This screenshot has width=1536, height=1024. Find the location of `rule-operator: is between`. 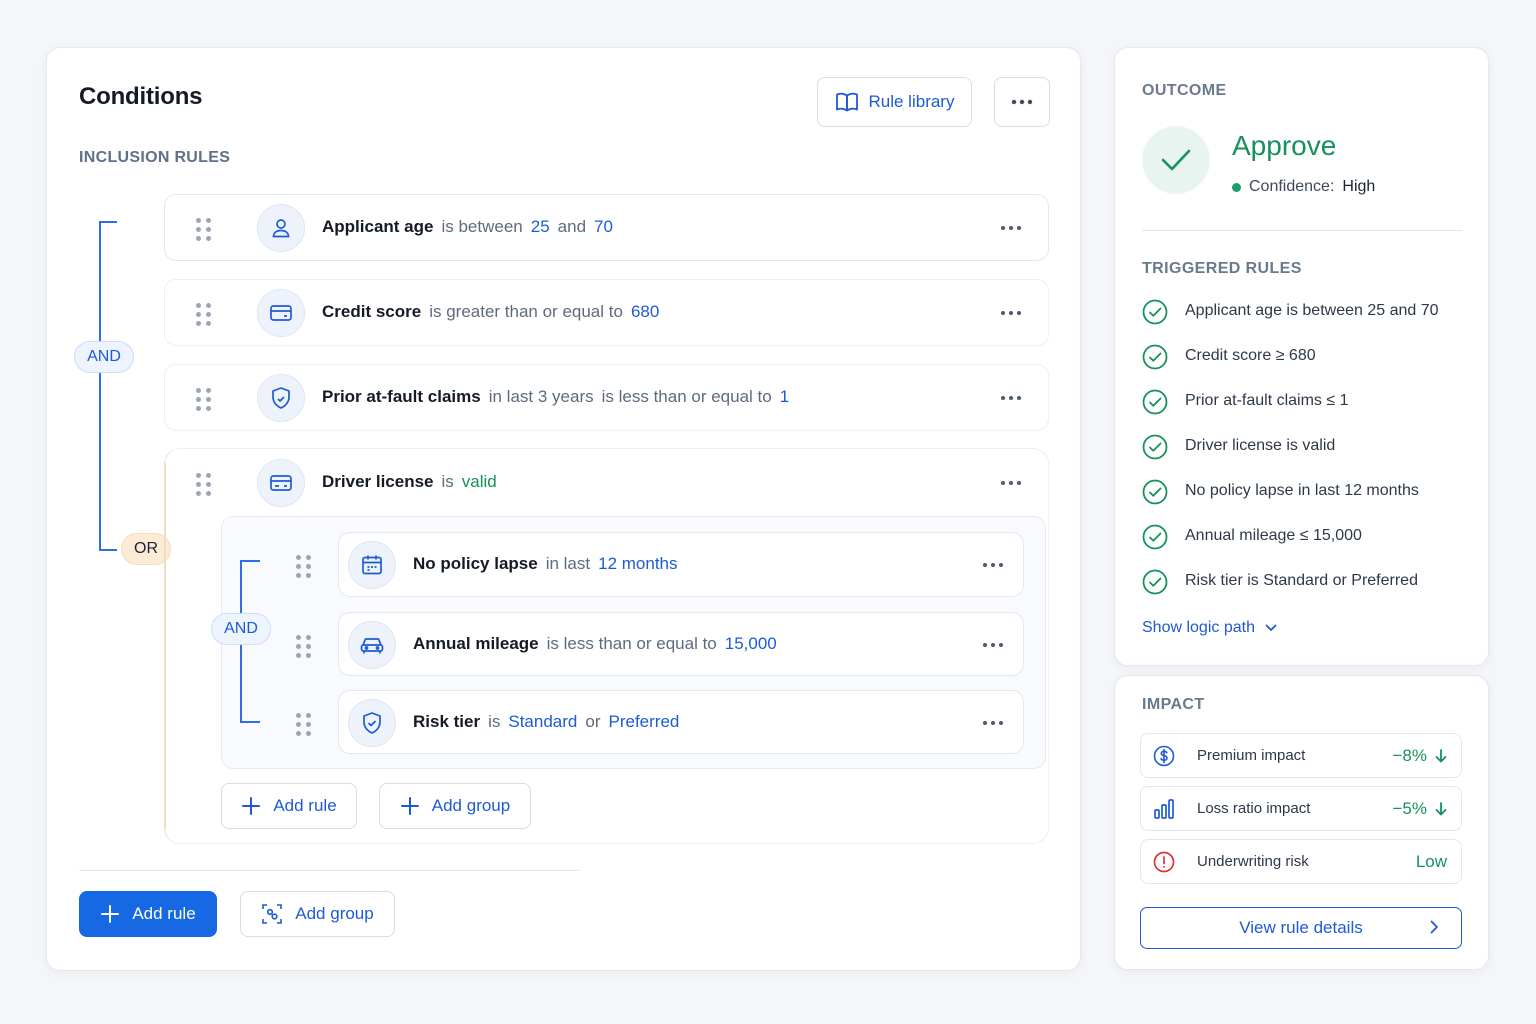

rule-operator: is between is located at coordinates (482, 226).